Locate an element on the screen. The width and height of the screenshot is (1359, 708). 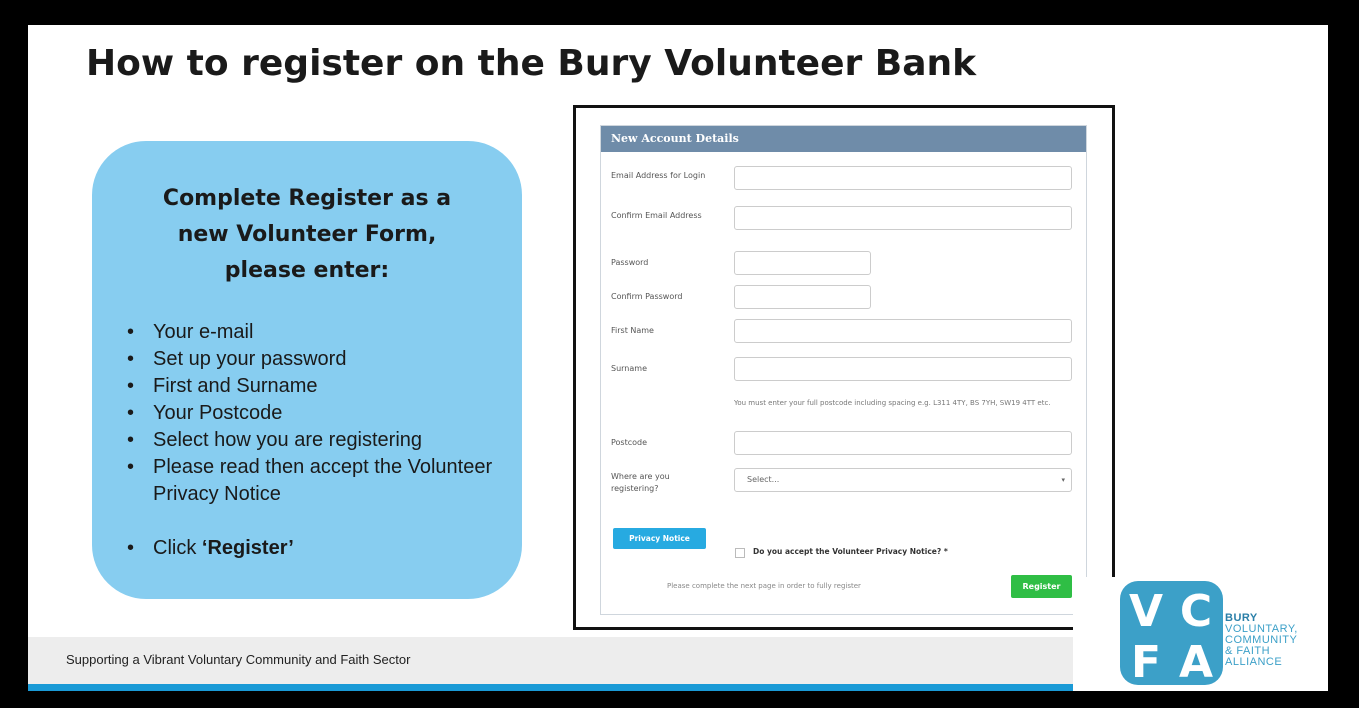
list-item: Your e-mail is located at coordinates (317, 332).